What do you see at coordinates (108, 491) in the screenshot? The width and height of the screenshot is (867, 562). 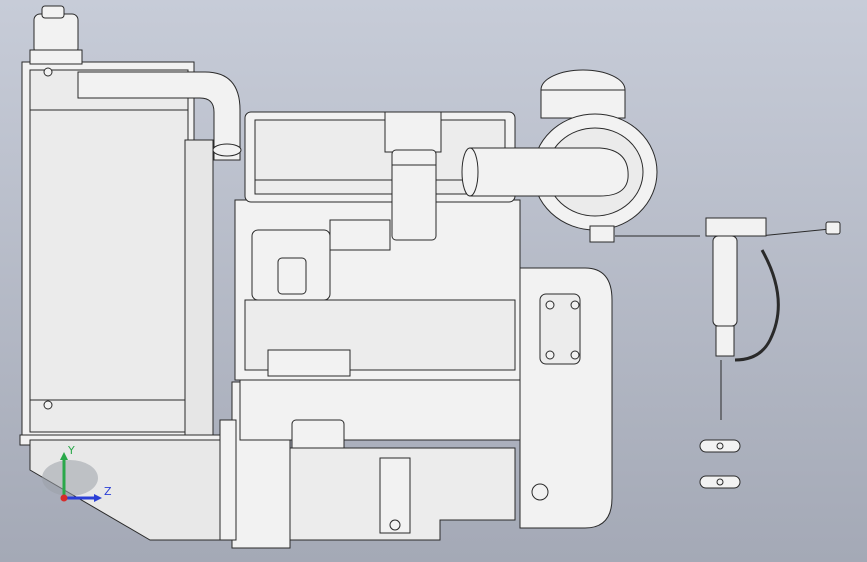 I see `z-axis-label: Z` at bounding box center [108, 491].